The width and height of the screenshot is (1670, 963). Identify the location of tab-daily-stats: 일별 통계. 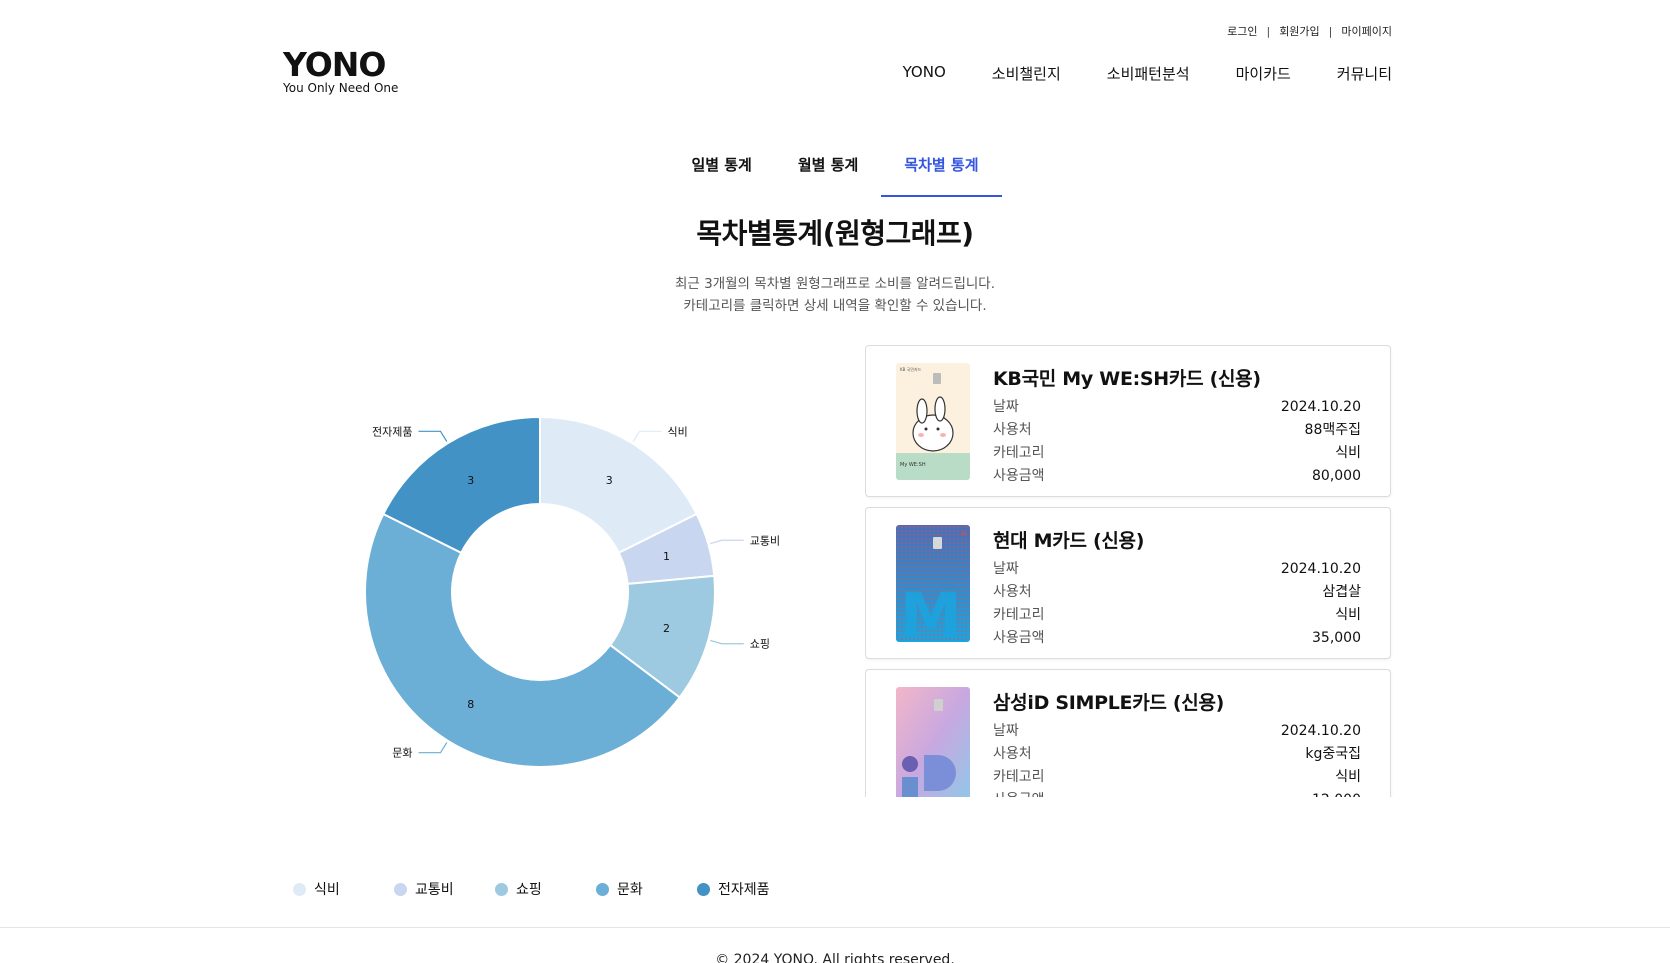
(721, 168).